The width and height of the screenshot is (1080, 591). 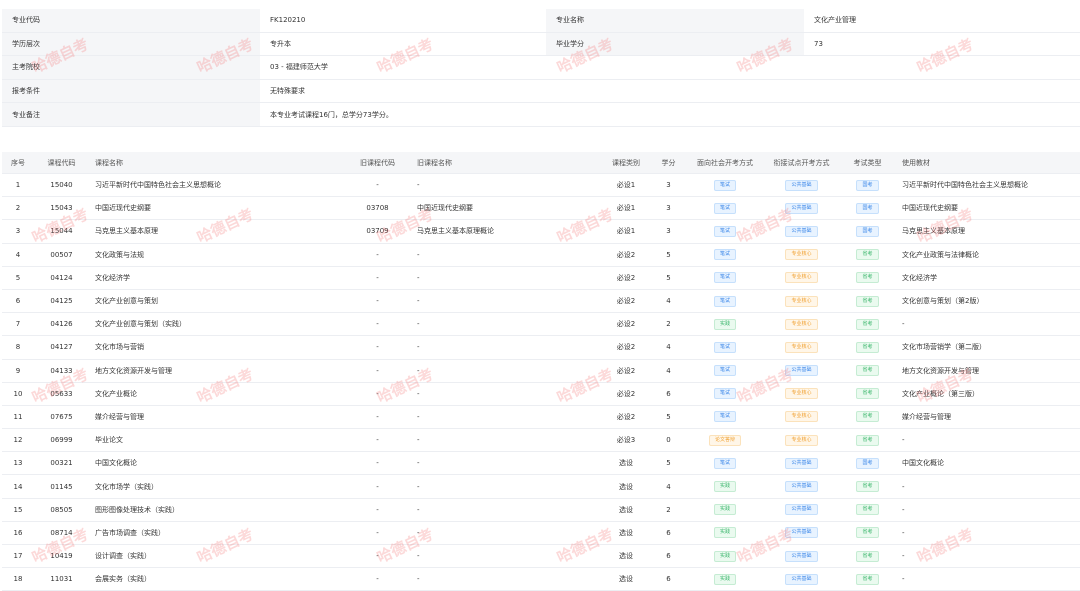 I want to click on course-name: 马克思主义基本原理, so click(x=216, y=231).